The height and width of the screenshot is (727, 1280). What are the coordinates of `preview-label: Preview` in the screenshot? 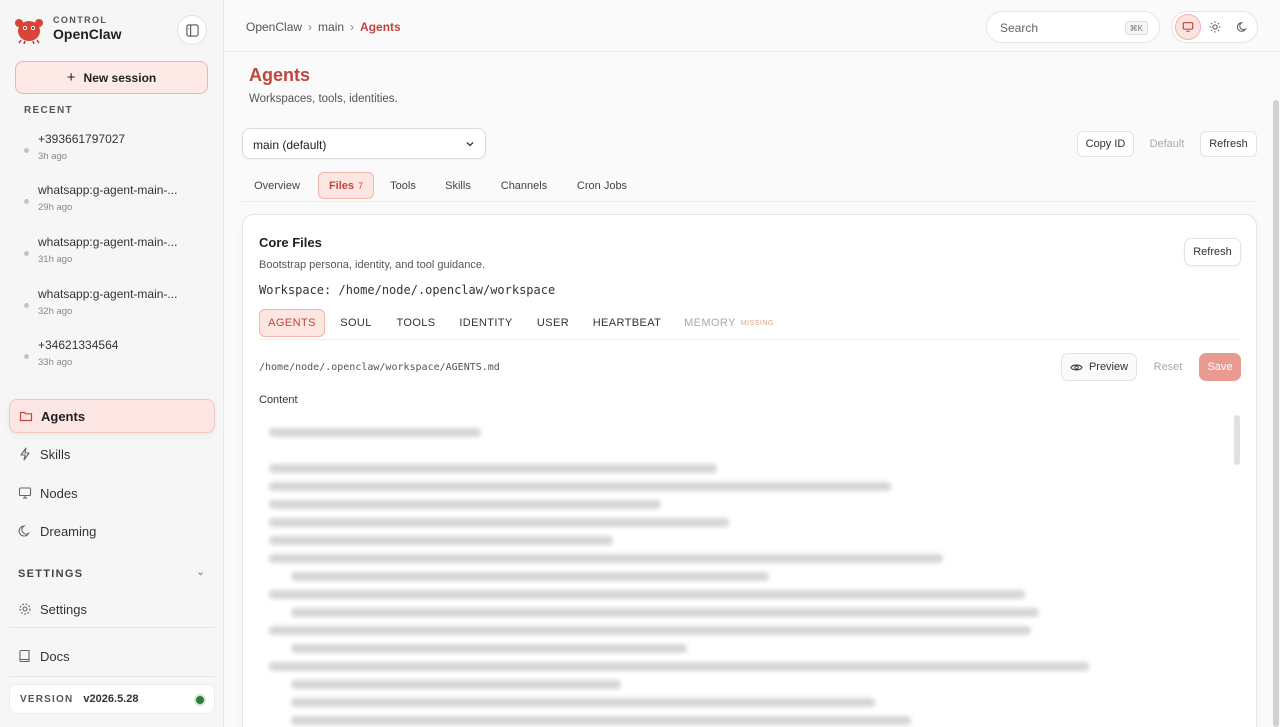 It's located at (1108, 367).